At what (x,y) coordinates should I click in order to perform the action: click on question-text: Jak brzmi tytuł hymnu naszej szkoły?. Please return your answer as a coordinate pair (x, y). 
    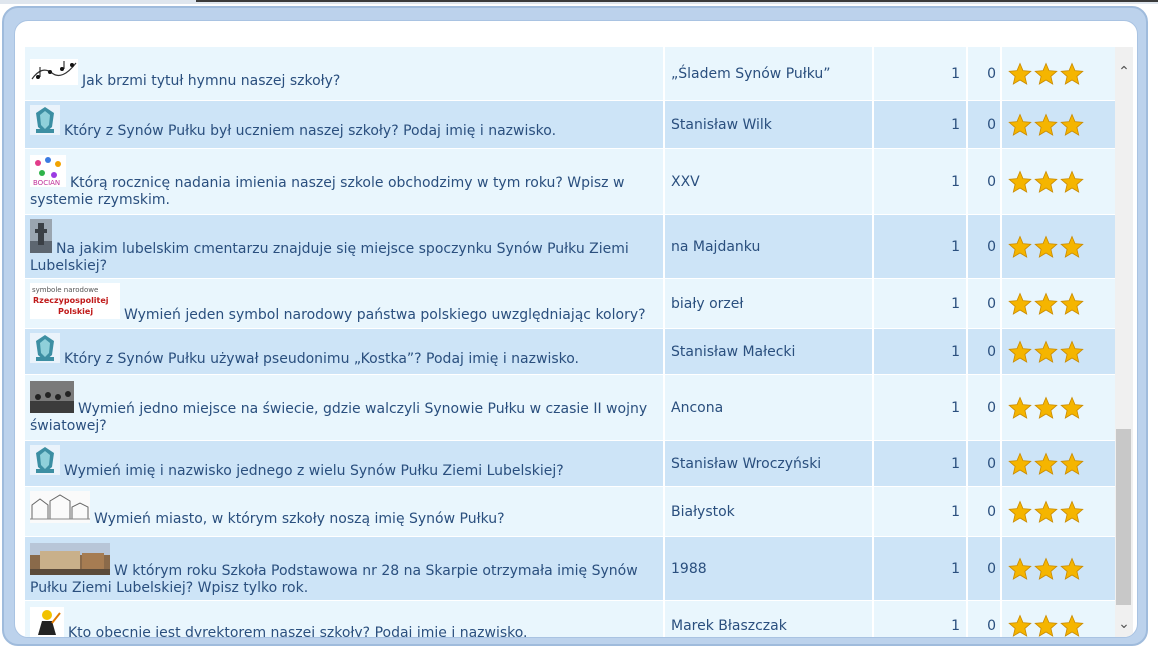
    Looking at the image, I should click on (211, 81).